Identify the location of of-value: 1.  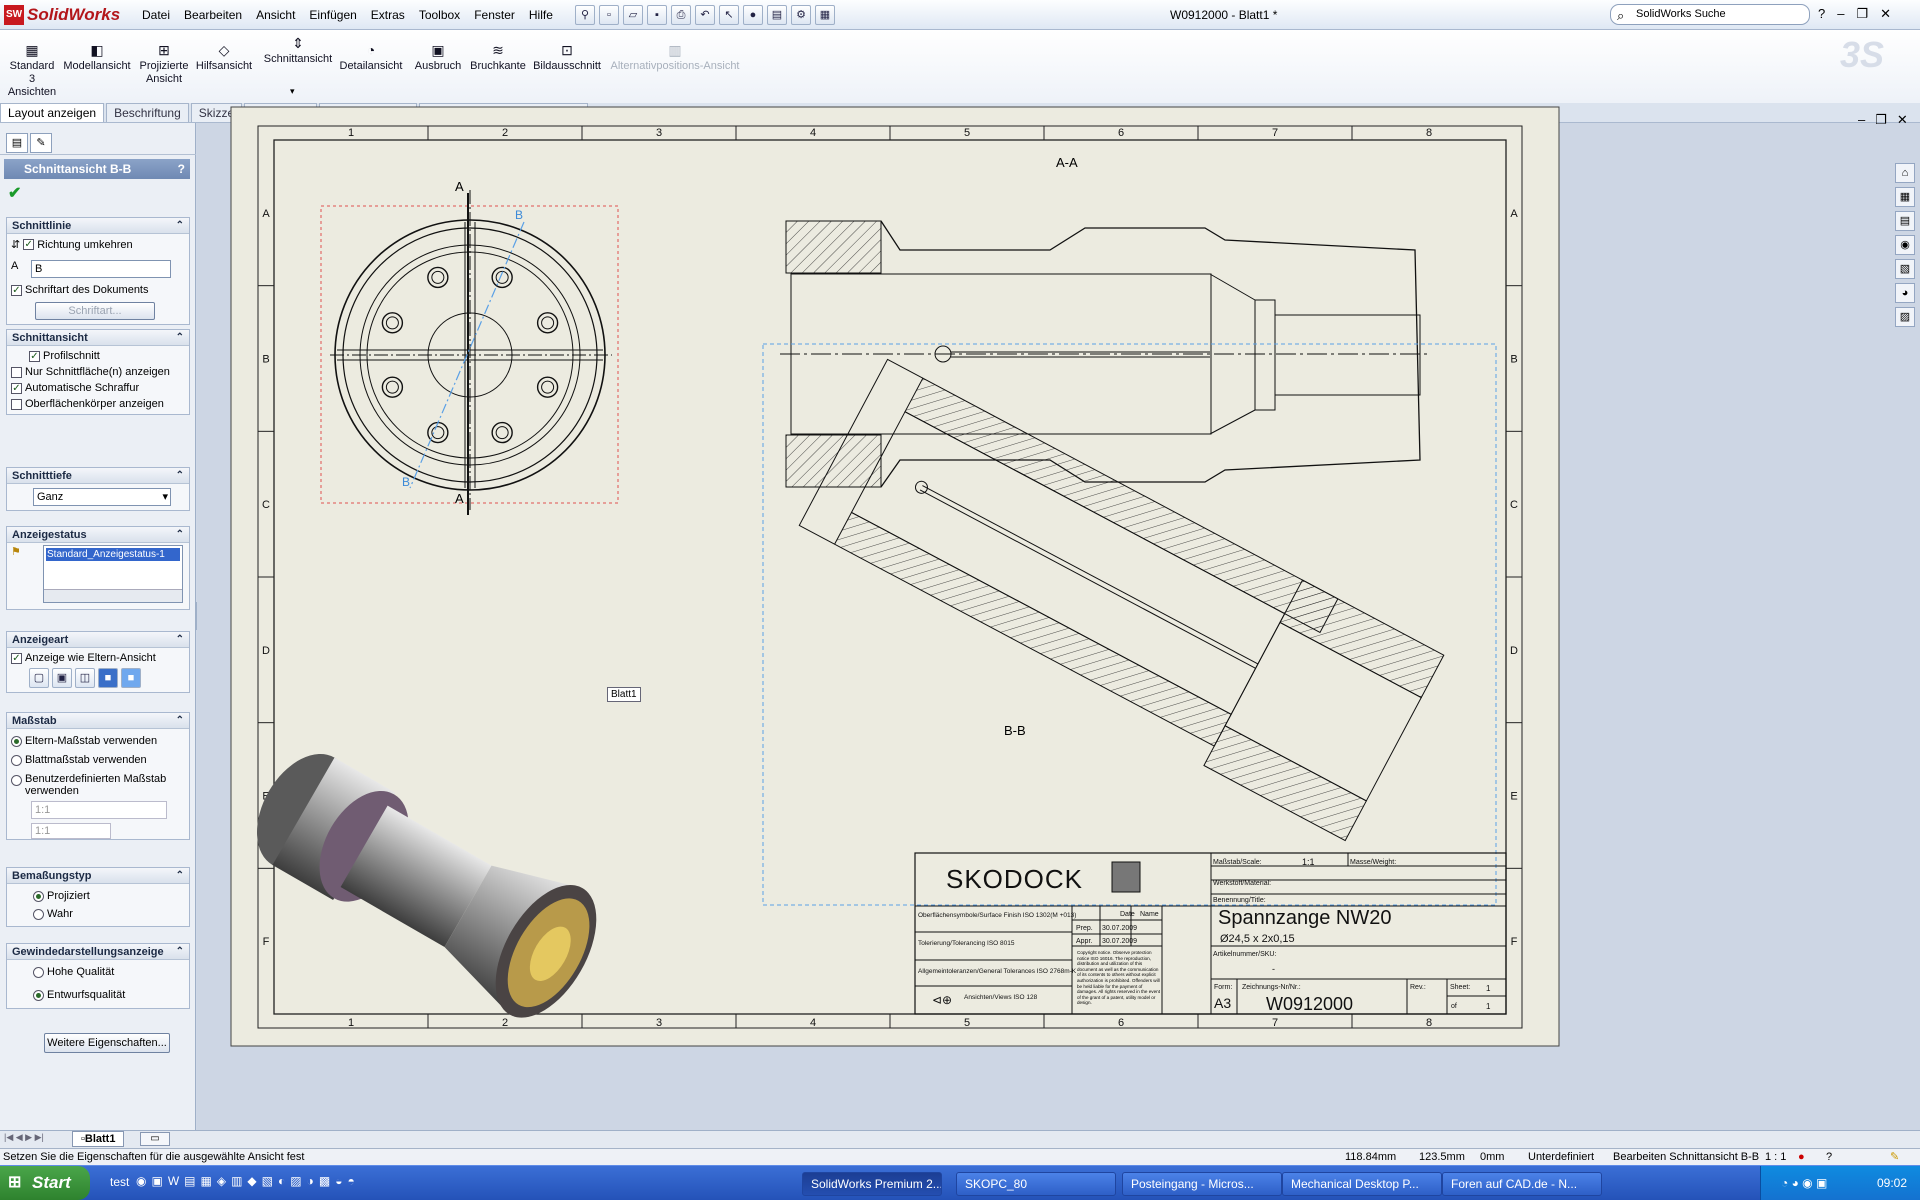
(1488, 1006).